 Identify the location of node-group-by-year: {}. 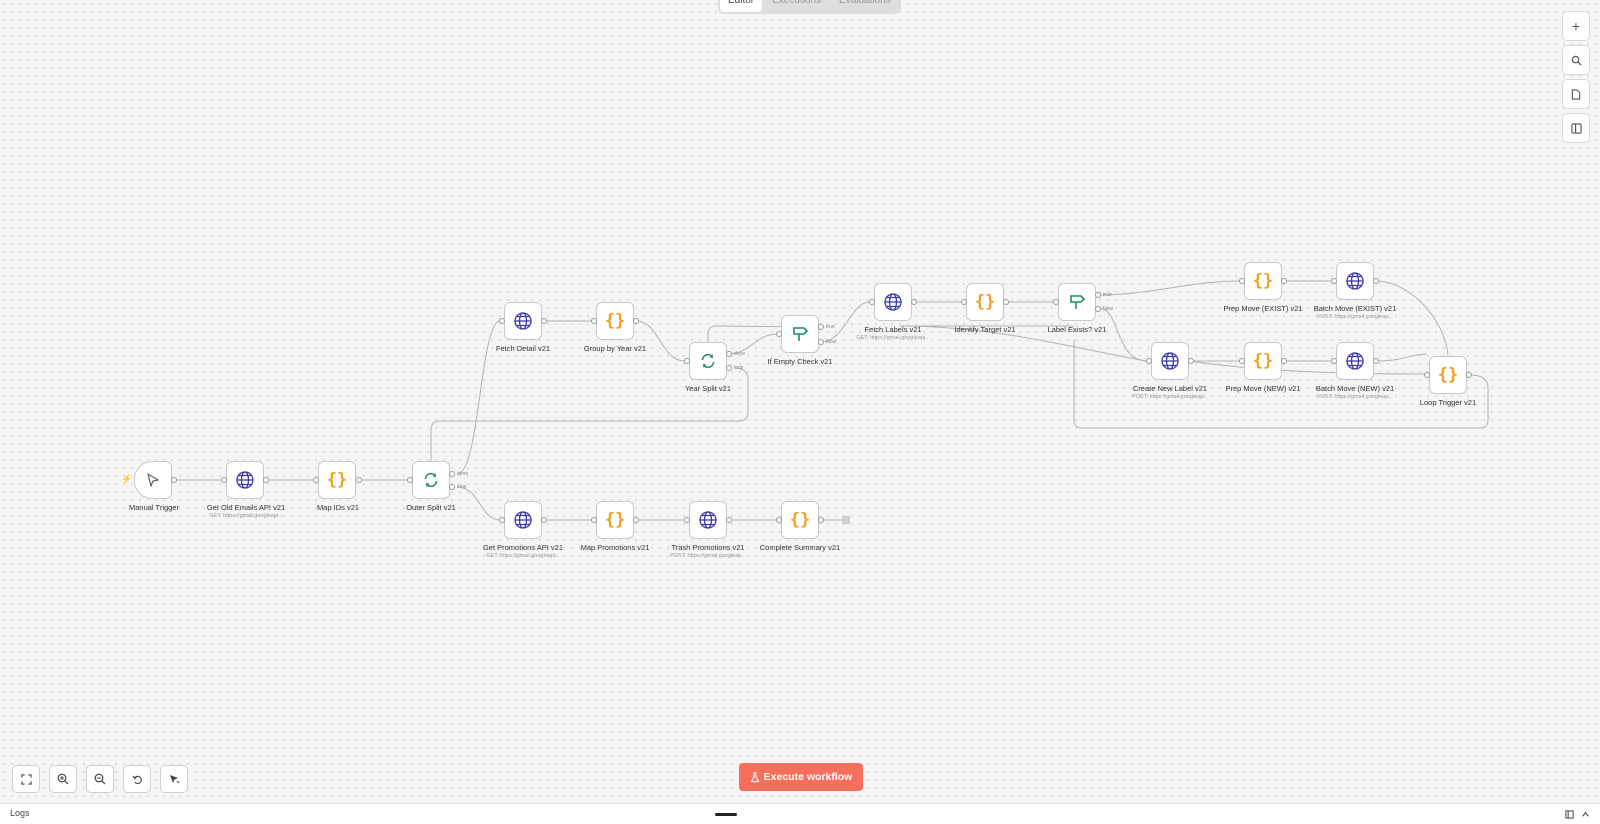
(615, 321).